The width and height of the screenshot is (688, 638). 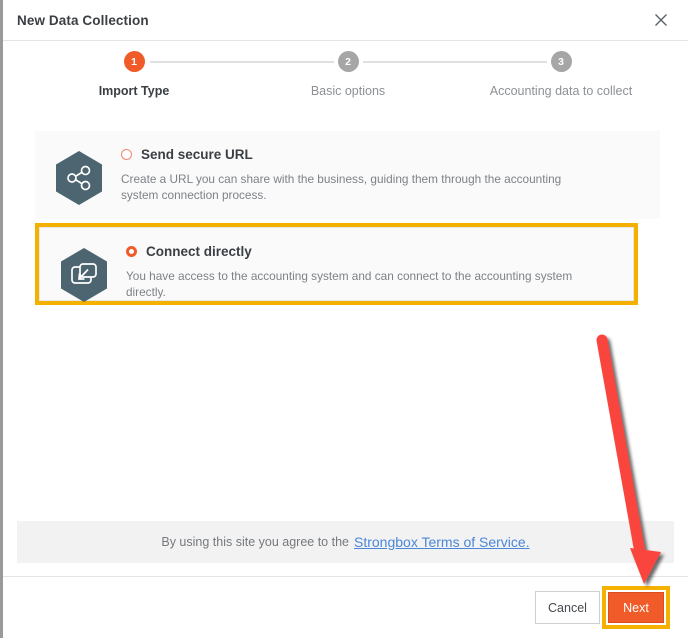 What do you see at coordinates (83, 20) in the screenshot?
I see `page-title: New Data Collection` at bounding box center [83, 20].